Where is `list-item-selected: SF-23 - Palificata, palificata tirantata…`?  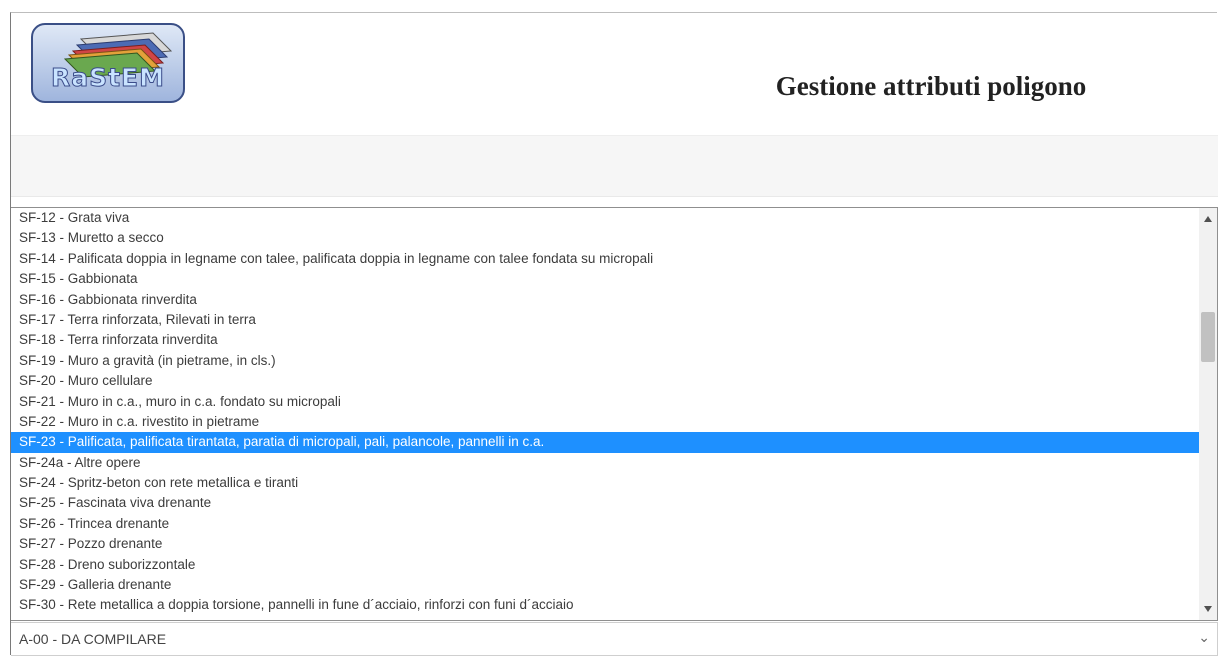 list-item-selected: SF-23 - Palificata, palificata tirantata… is located at coordinates (605, 442).